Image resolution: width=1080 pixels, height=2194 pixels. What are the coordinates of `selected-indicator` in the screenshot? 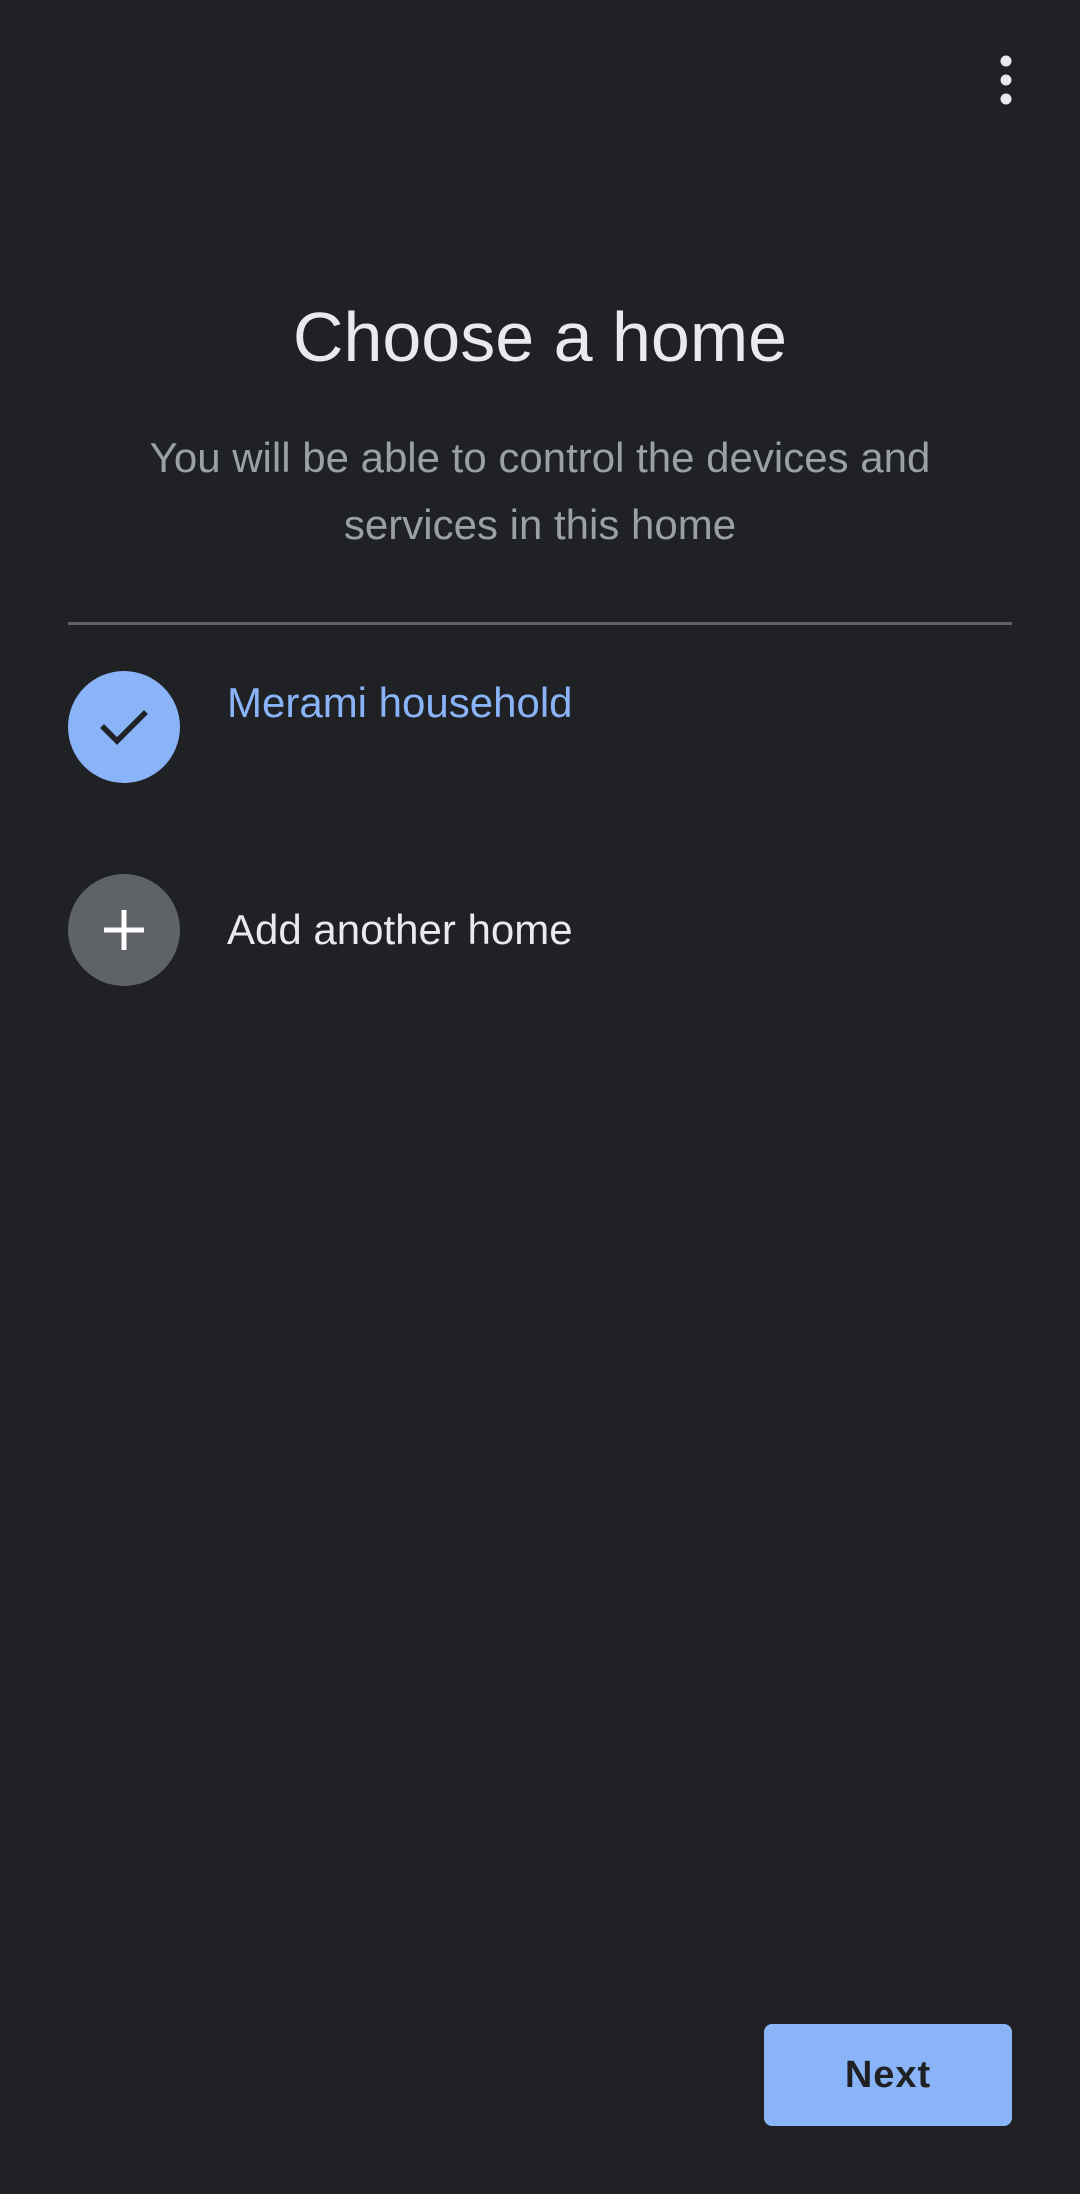 It's located at (124, 727).